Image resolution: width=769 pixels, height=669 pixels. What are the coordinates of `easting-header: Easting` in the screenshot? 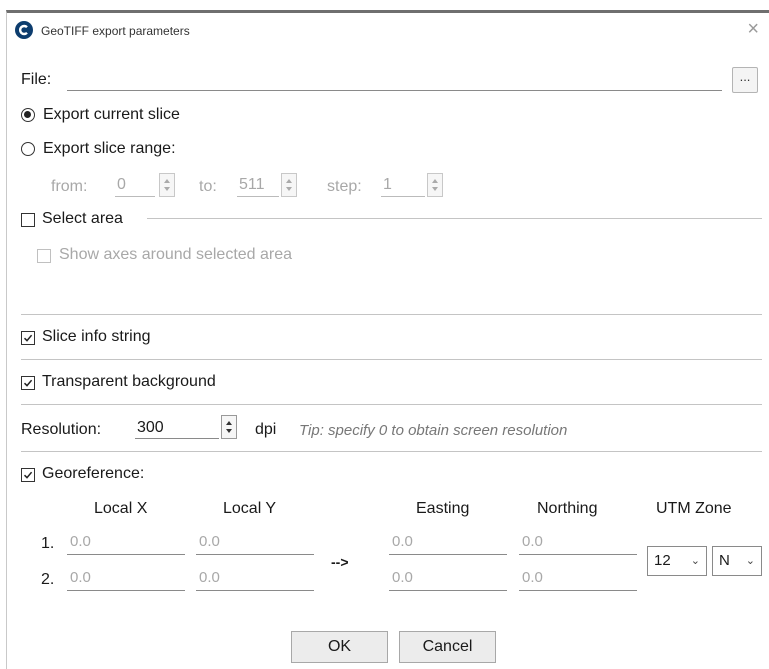 It's located at (443, 508).